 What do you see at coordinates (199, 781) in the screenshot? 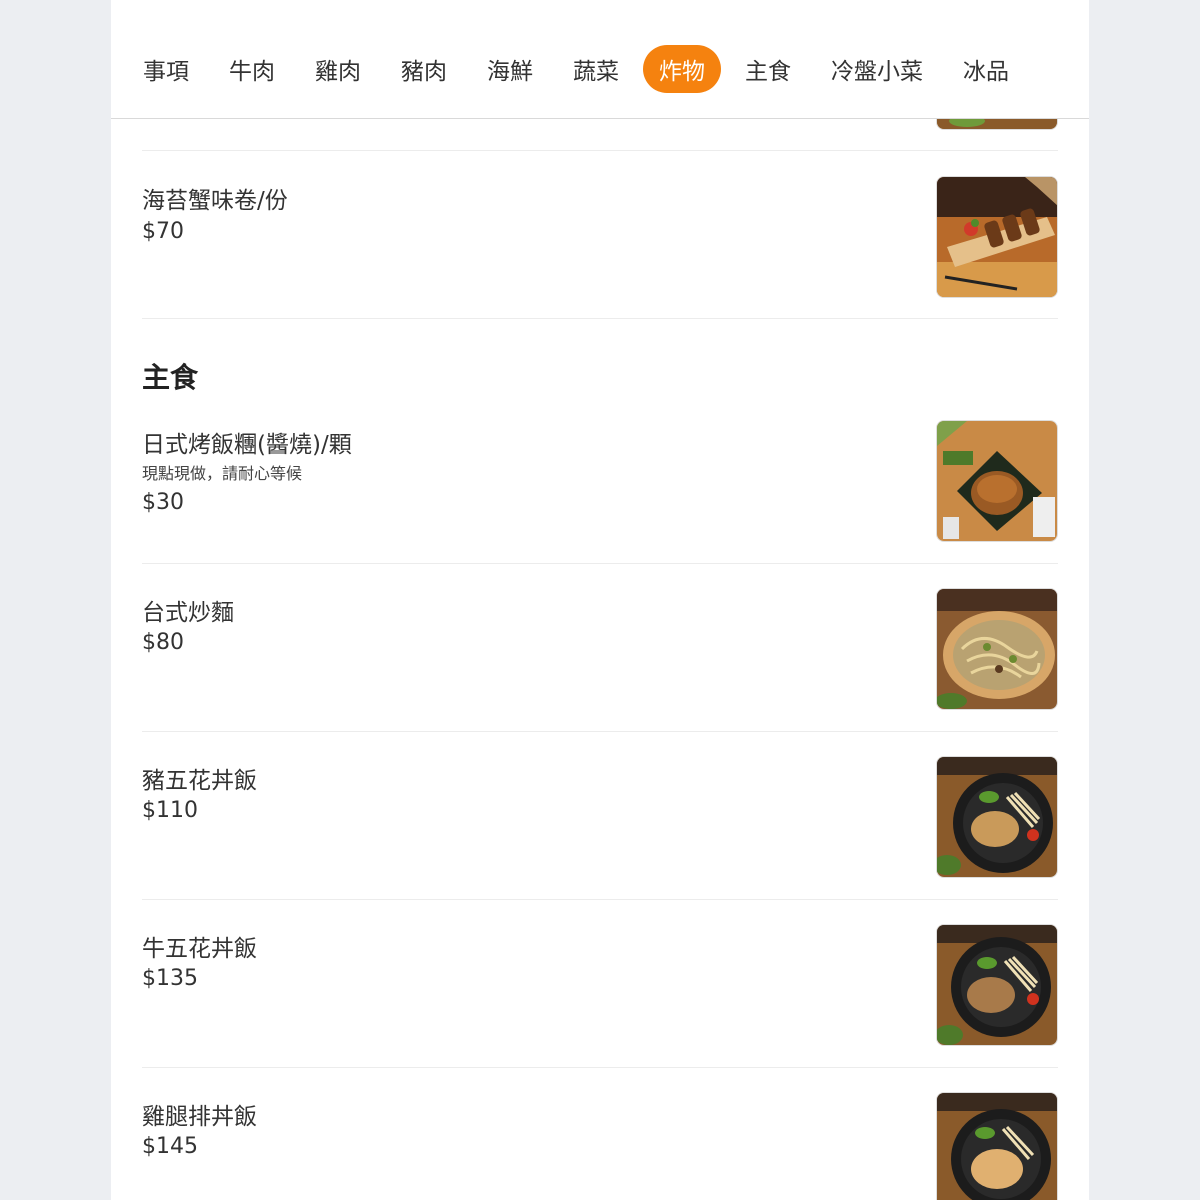
I see `item-name: 豬五花丼飯` at bounding box center [199, 781].